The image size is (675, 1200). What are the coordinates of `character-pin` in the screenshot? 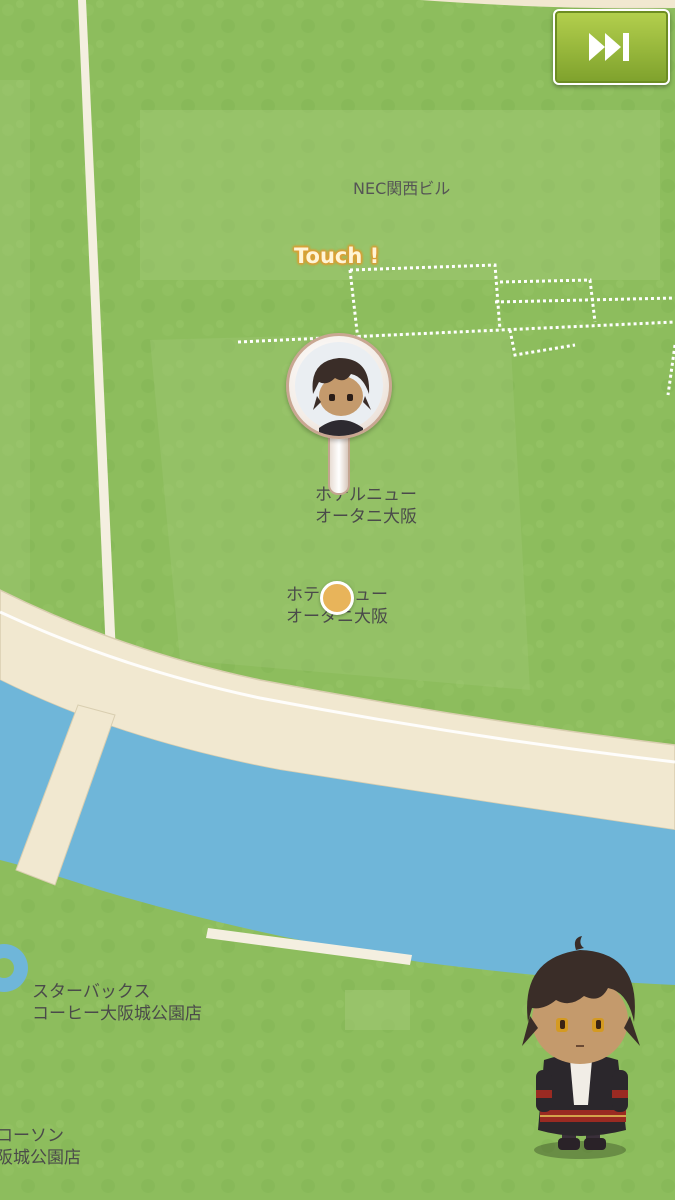 It's located at (339, 414).